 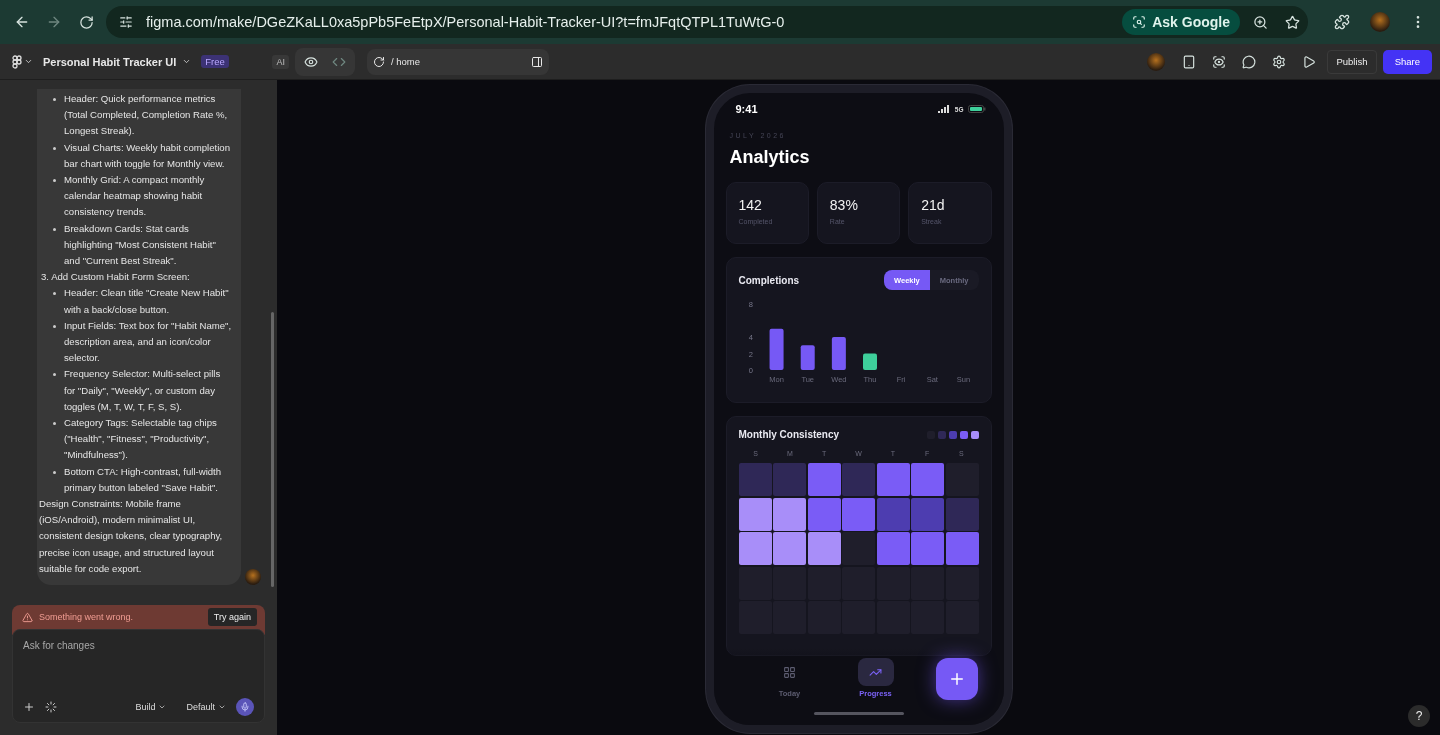 I want to click on model-dropdown: Default, so click(x=206, y=707).